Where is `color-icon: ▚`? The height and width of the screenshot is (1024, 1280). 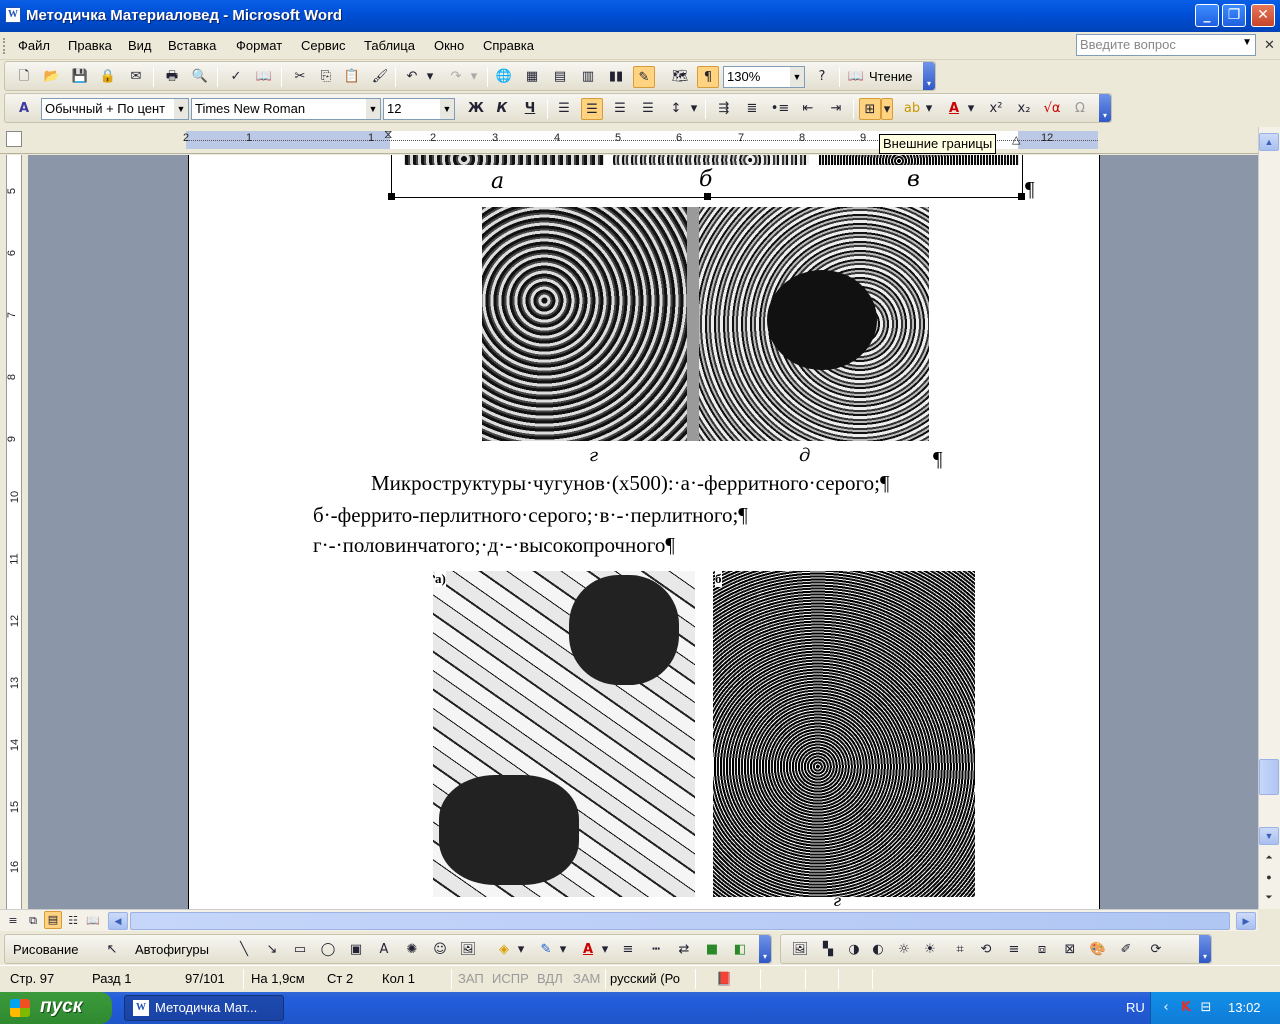 color-icon: ▚ is located at coordinates (828, 950).